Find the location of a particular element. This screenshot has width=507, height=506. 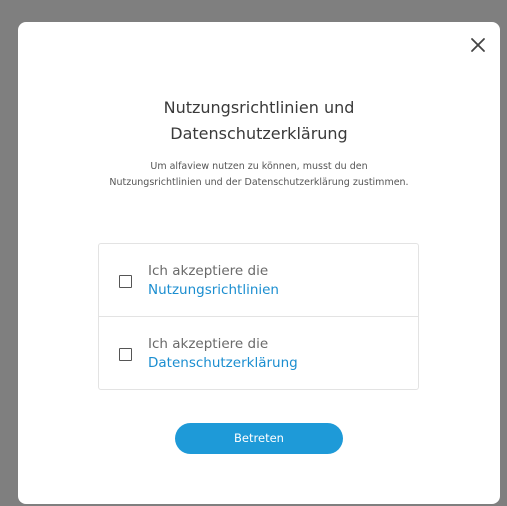

terms-checkbox is located at coordinates (125, 281).